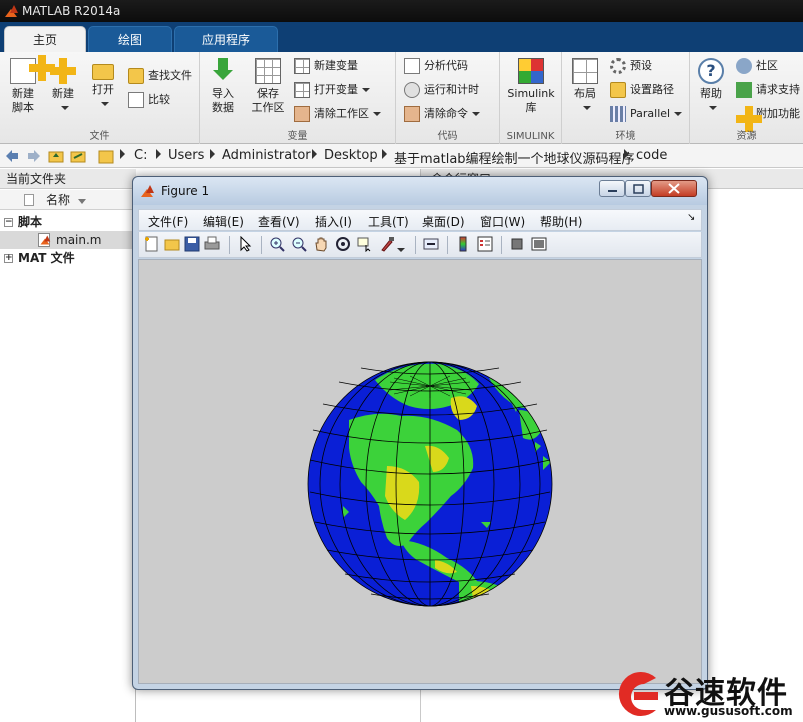 This screenshot has width=803, height=722. What do you see at coordinates (531, 85) in the screenshot?
I see `simulink-library-button: Simulink 库` at bounding box center [531, 85].